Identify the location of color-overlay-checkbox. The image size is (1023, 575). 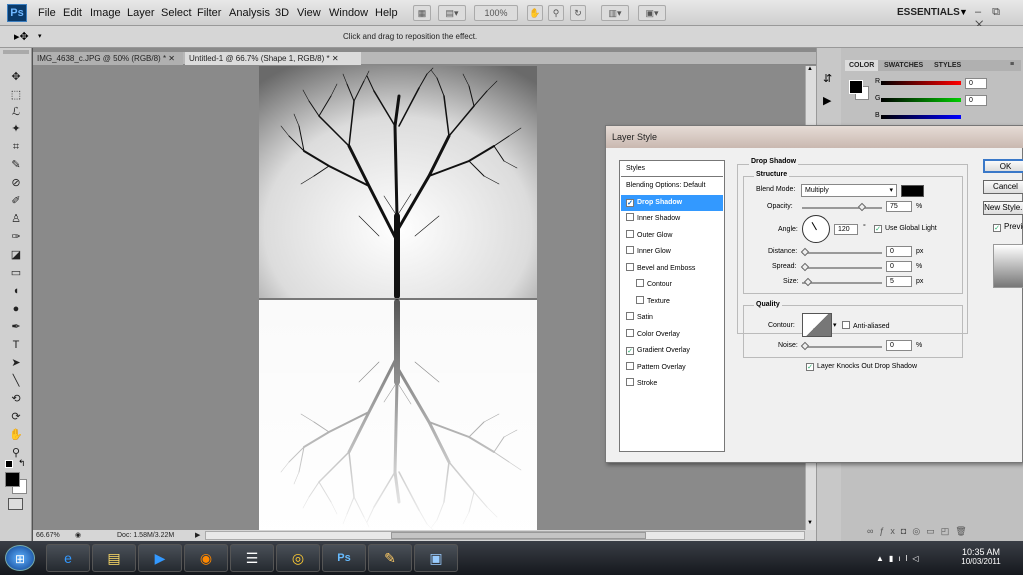
(630, 333).